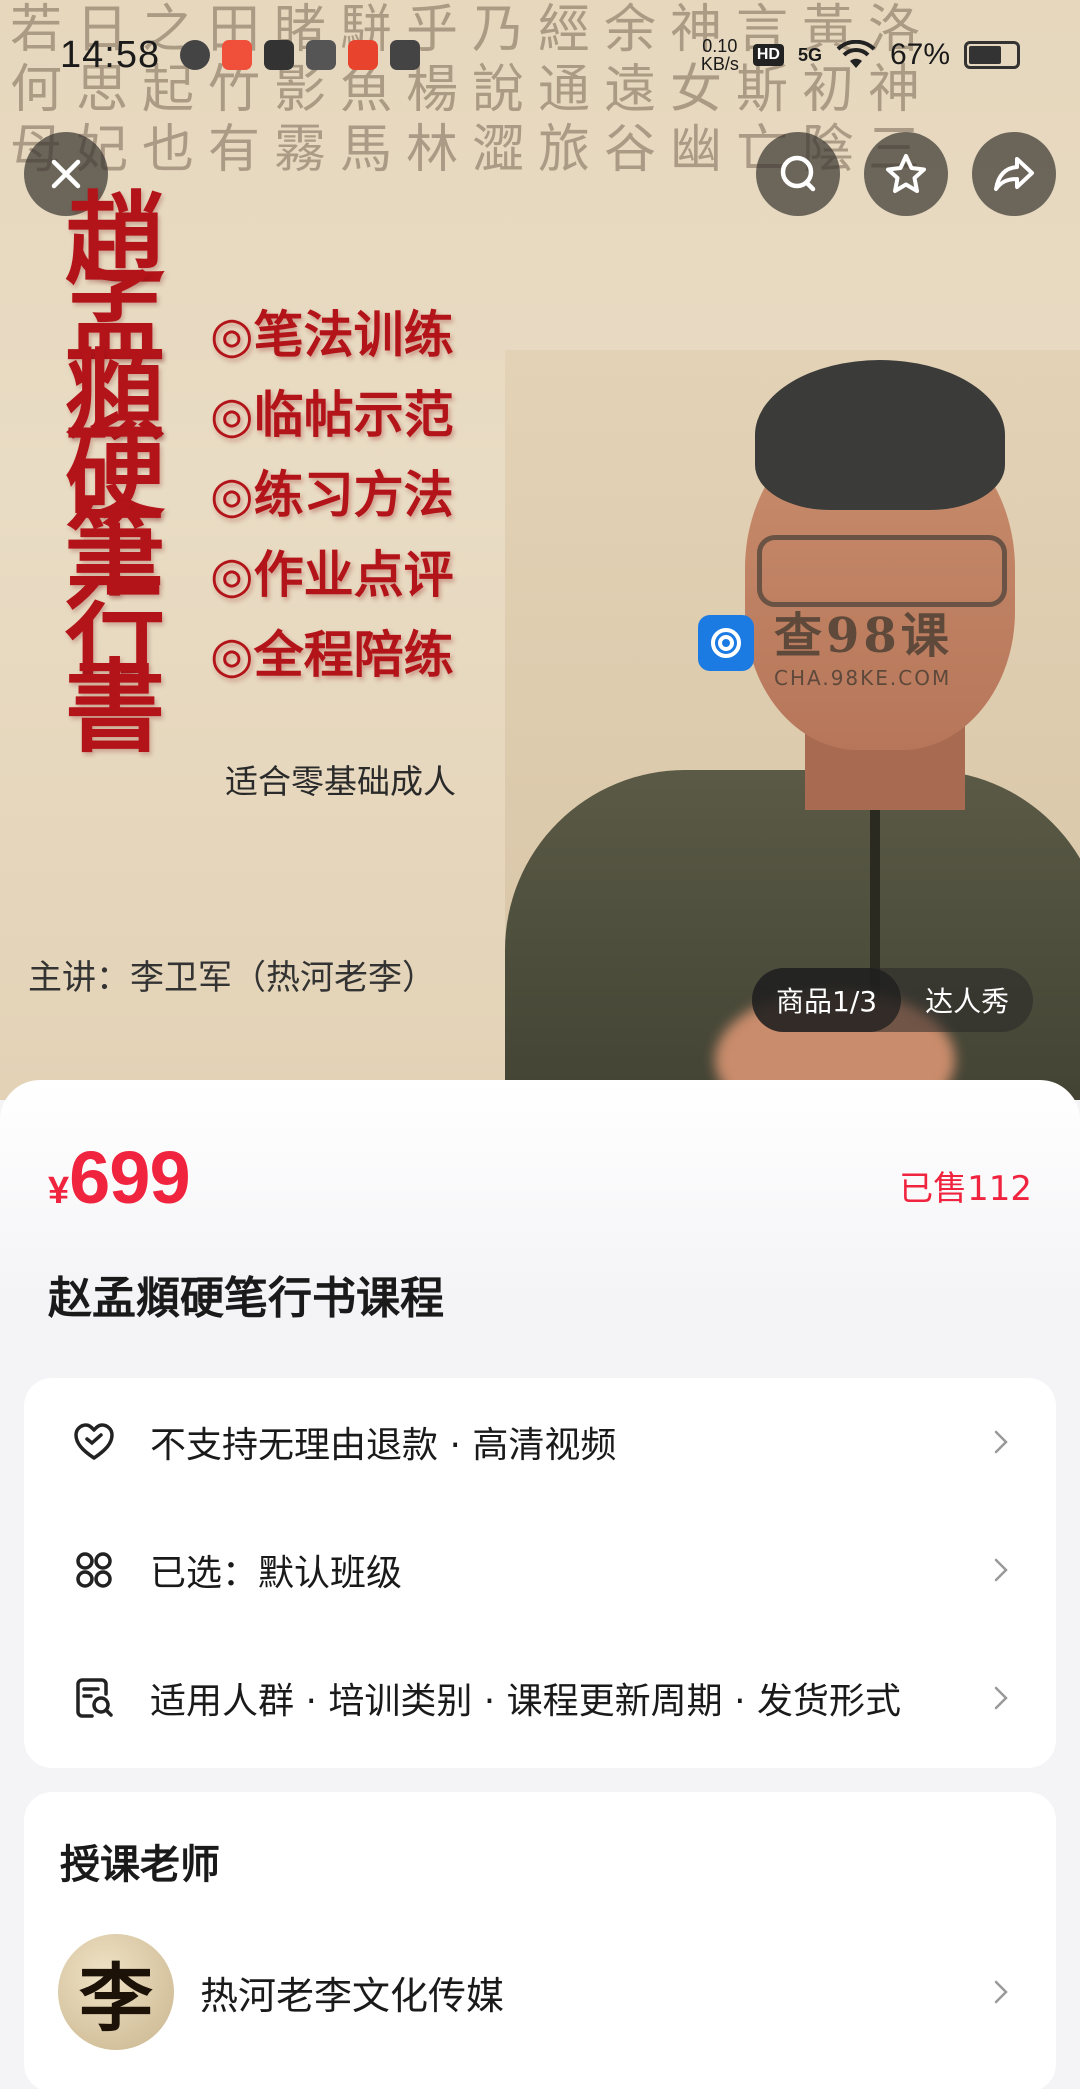  I want to click on favorite-button, so click(906, 174).